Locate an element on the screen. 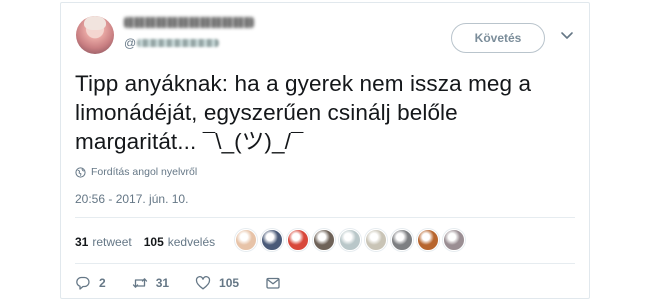  reply-icon is located at coordinates (83, 283).